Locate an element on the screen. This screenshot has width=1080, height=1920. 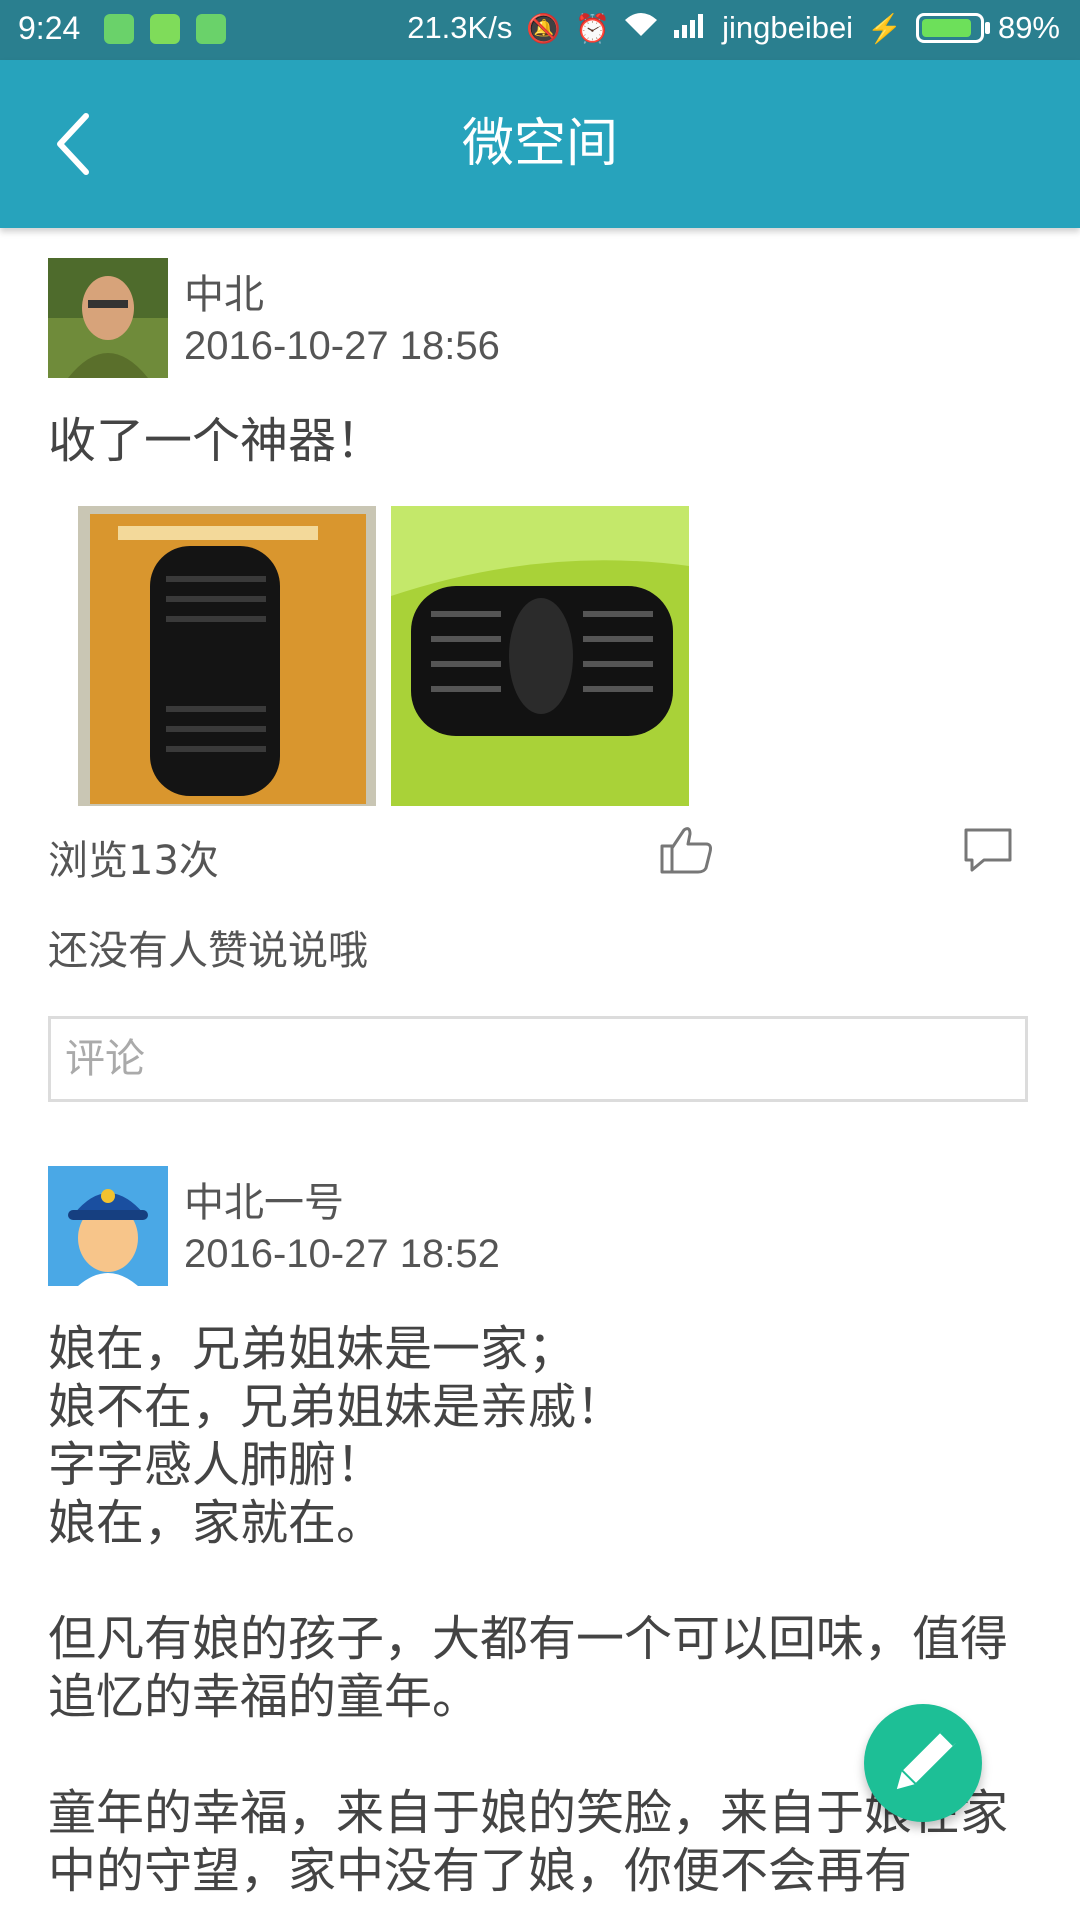
comment-input is located at coordinates (538, 1059).